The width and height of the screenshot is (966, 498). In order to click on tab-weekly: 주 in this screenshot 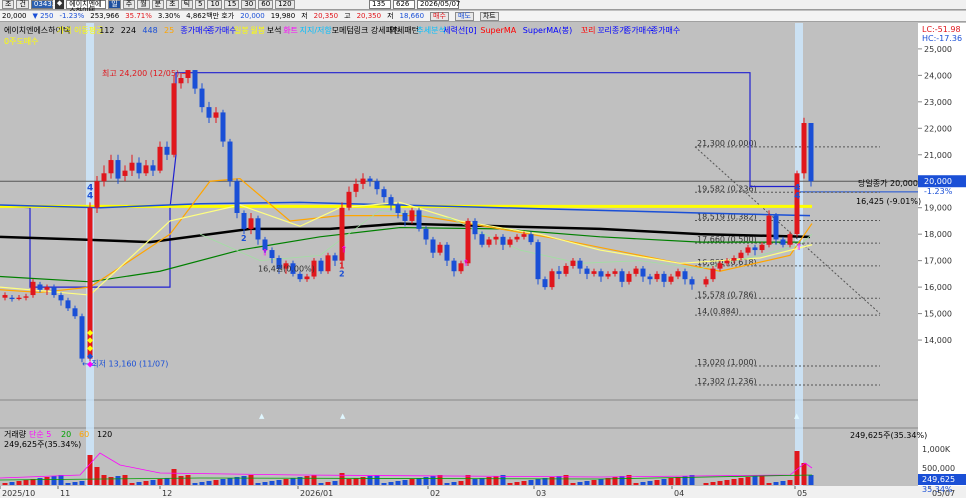, I will do `click(129, 4)`.